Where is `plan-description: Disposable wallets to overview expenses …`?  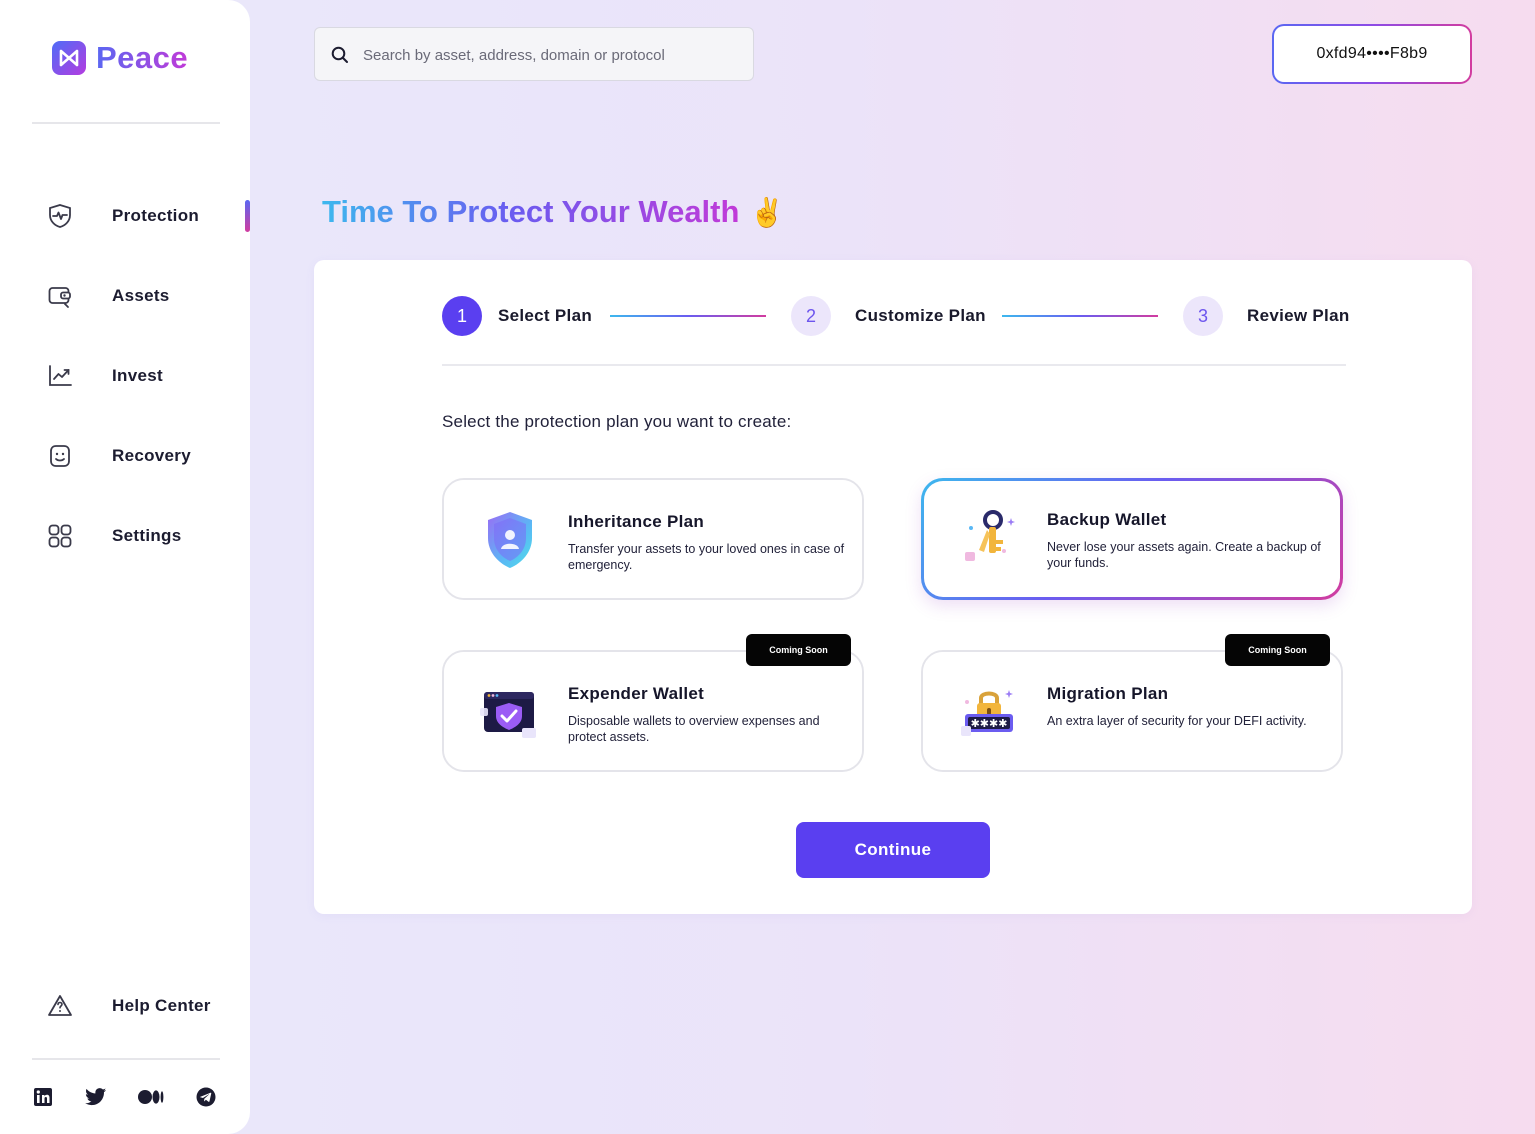 plan-description: Disposable wallets to overview expenses … is located at coordinates (694, 729).